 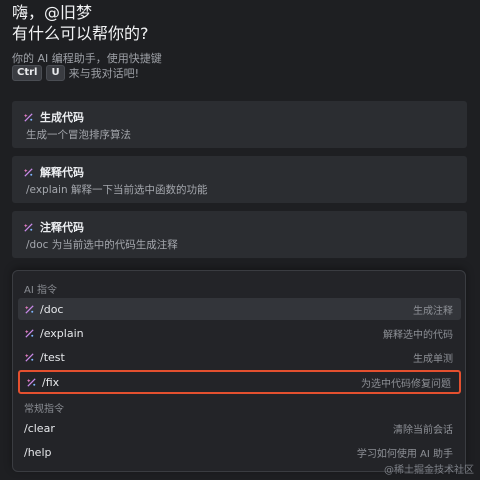 I want to click on command-clear: /clear 清除当前会话, so click(x=239, y=428).